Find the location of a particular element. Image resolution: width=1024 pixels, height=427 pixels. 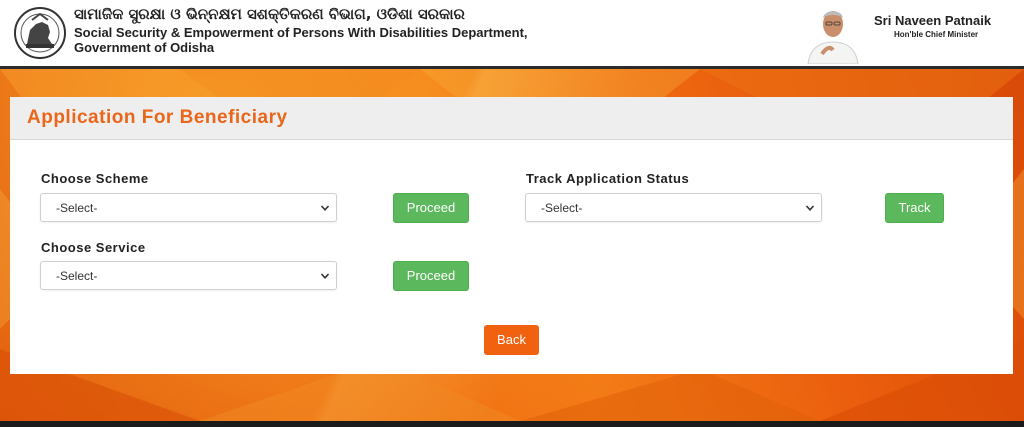

footer-bar is located at coordinates (512, 424).